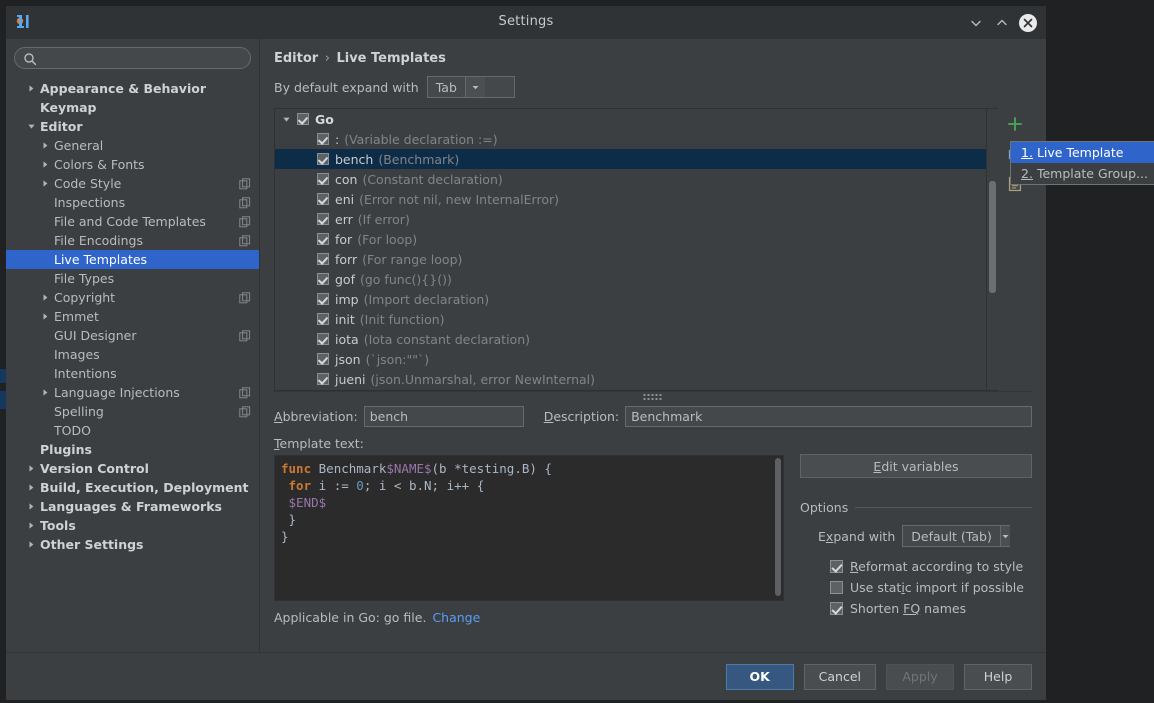 This screenshot has height=703, width=1154. I want to click on template-group-checkbox, so click(303, 119).